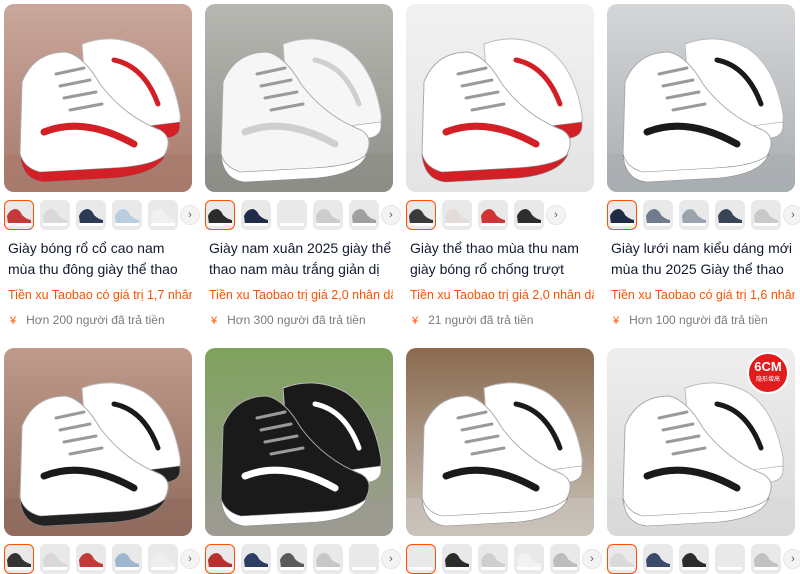  I want to click on coin-price-text: Tiền xu Taobao có giá trị 1,6 nhân, so click(703, 295).